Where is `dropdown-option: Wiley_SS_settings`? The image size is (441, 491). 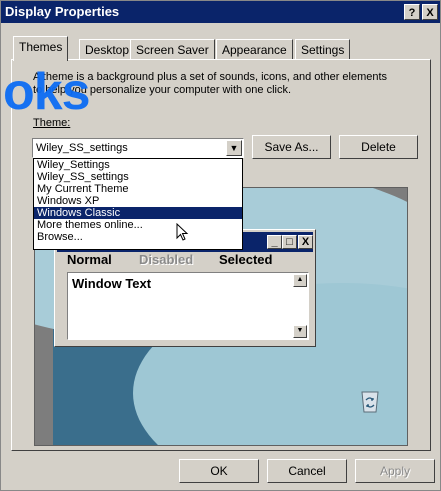
dropdown-option: Wiley_SS_settings is located at coordinates (138, 177).